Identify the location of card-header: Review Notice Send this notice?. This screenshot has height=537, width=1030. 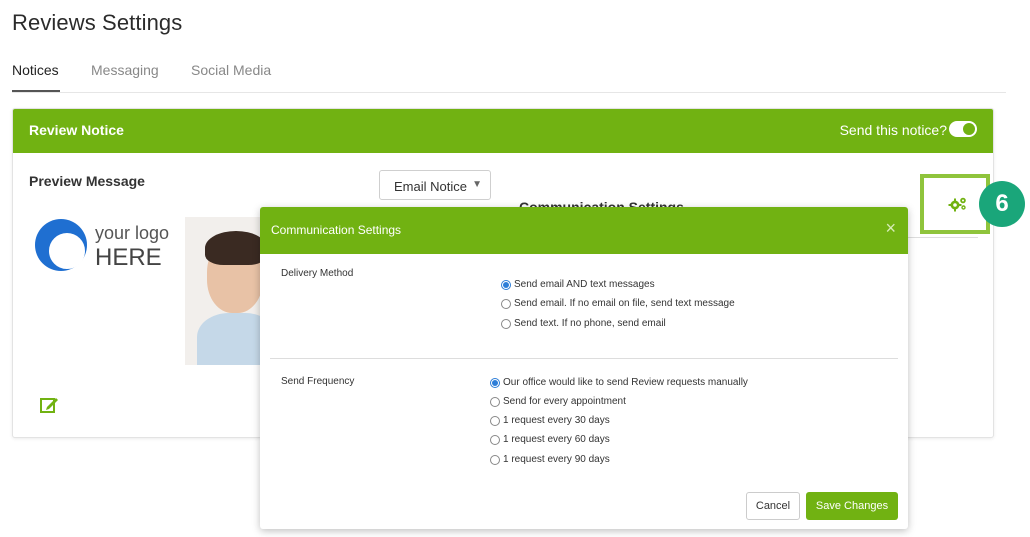
(503, 131).